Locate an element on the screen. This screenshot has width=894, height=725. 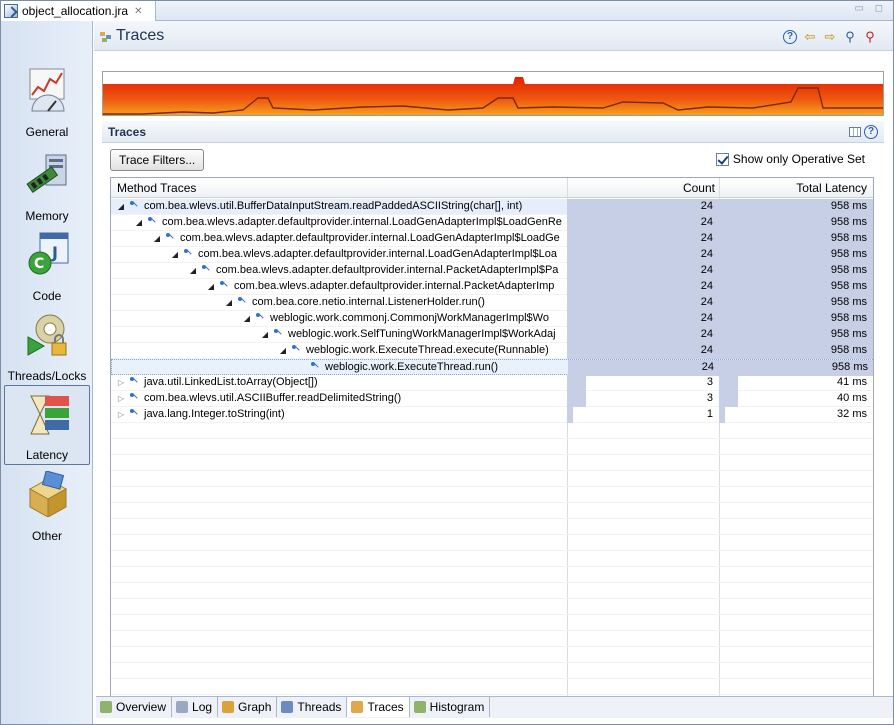
sidebar-item-memory: Memory is located at coordinates (47, 185).